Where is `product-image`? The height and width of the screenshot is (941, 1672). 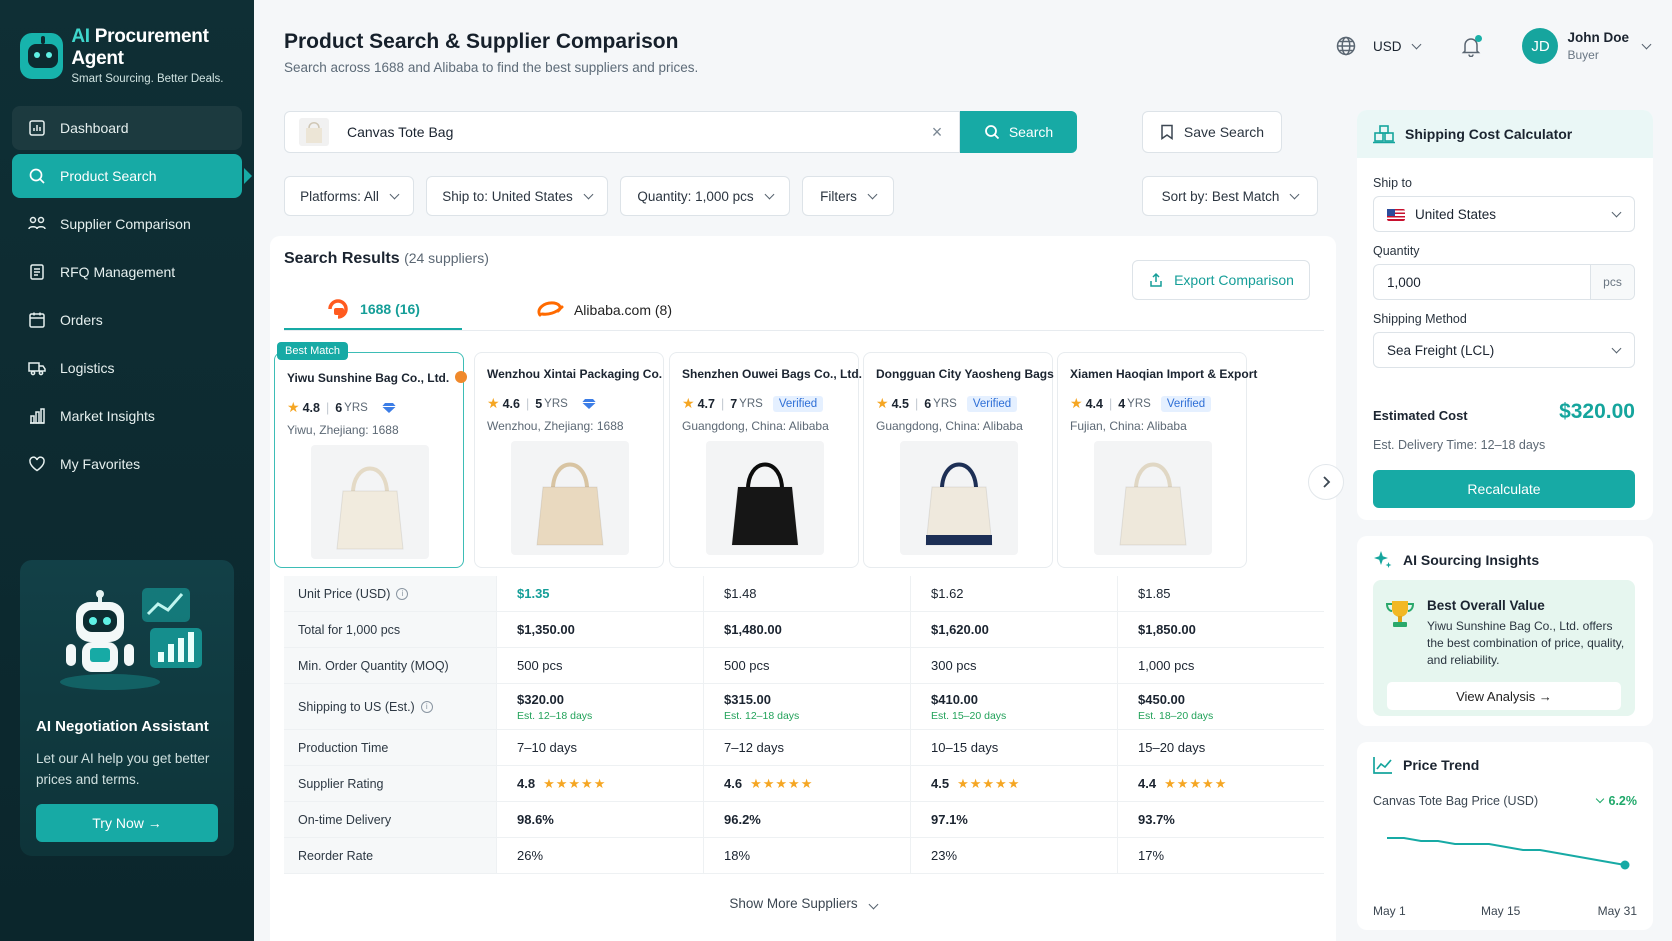
product-image is located at coordinates (570, 498).